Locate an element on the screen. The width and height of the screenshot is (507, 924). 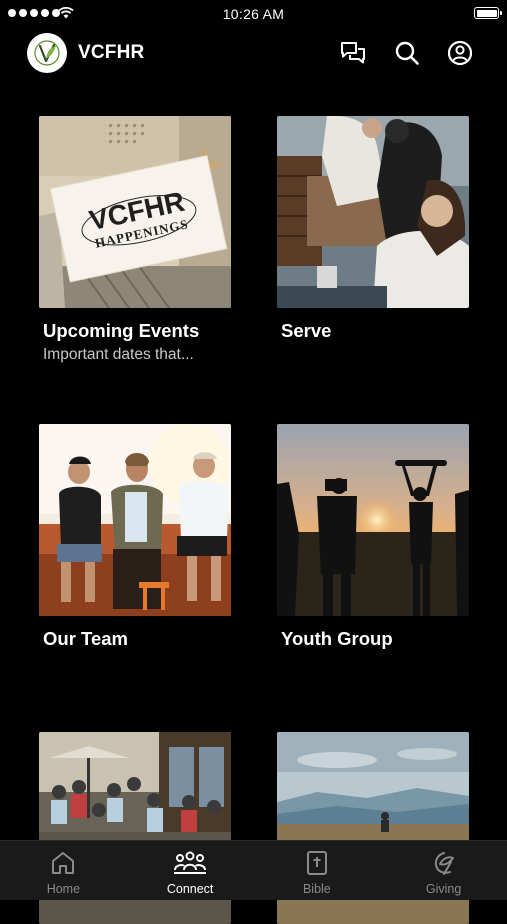
status-time: 10:26 AM is located at coordinates (253, 14).